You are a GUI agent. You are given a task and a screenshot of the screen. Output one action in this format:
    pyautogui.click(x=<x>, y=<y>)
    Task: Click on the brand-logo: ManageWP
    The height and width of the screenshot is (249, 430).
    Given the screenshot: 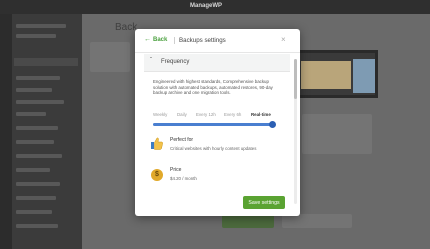 What is the action you would take?
    pyautogui.click(x=206, y=6)
    